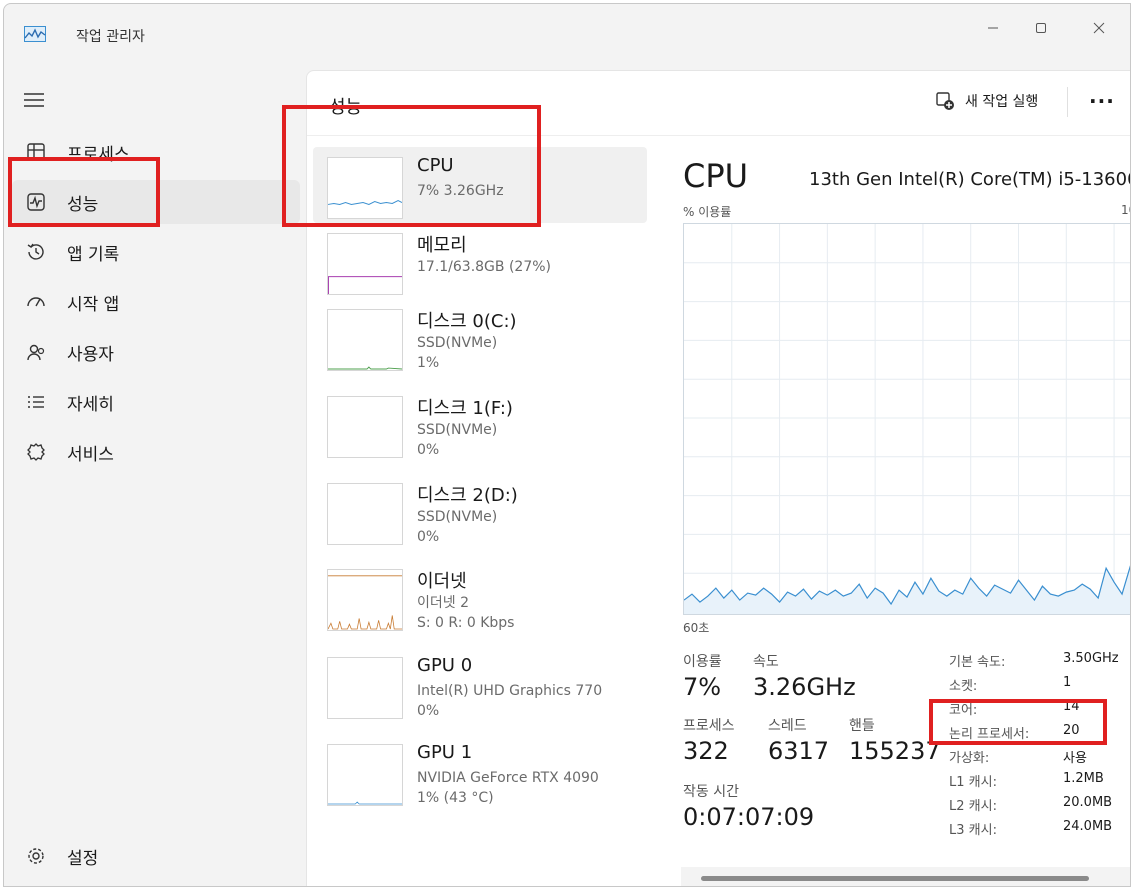  What do you see at coordinates (156, 302) in the screenshot?
I see `nav-item-startup-apps: 시작 앱` at bounding box center [156, 302].